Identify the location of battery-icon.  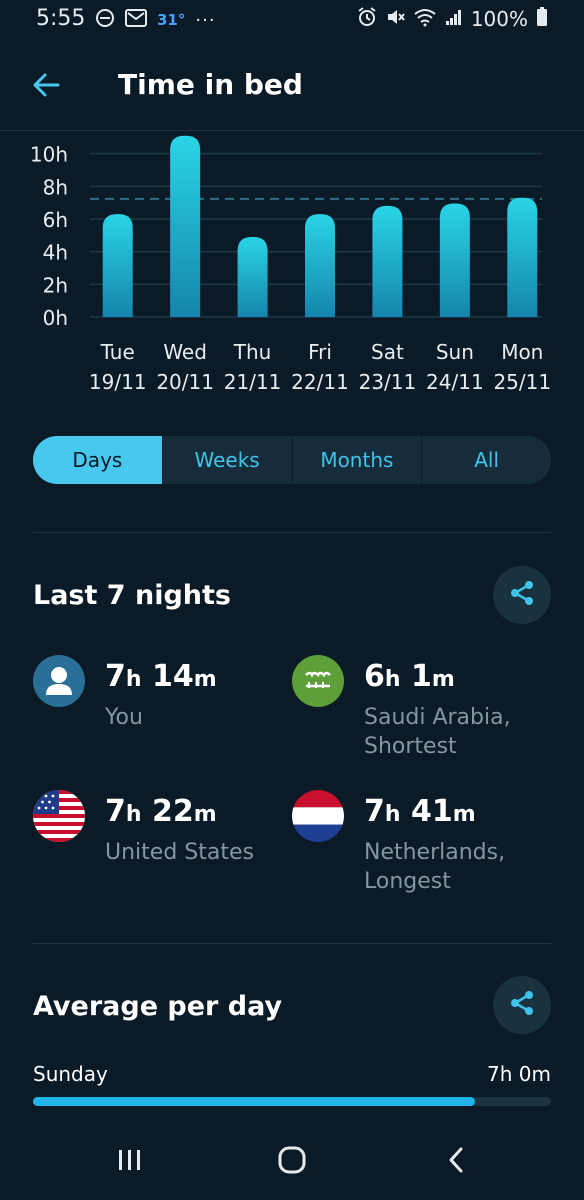
(542, 19).